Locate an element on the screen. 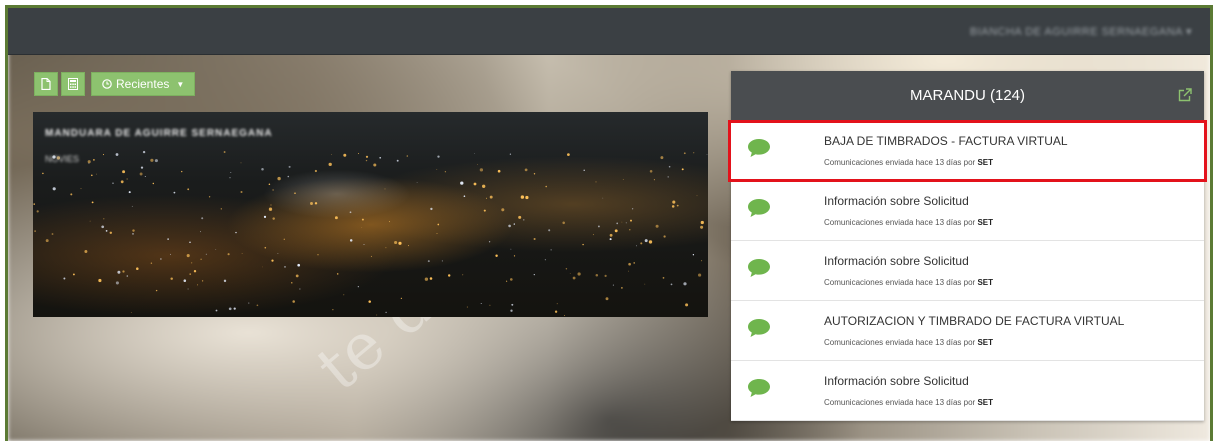  user-menu: BIANCHA DE AGUIRRE SERNAEGANA ▾ is located at coordinates (1081, 31).